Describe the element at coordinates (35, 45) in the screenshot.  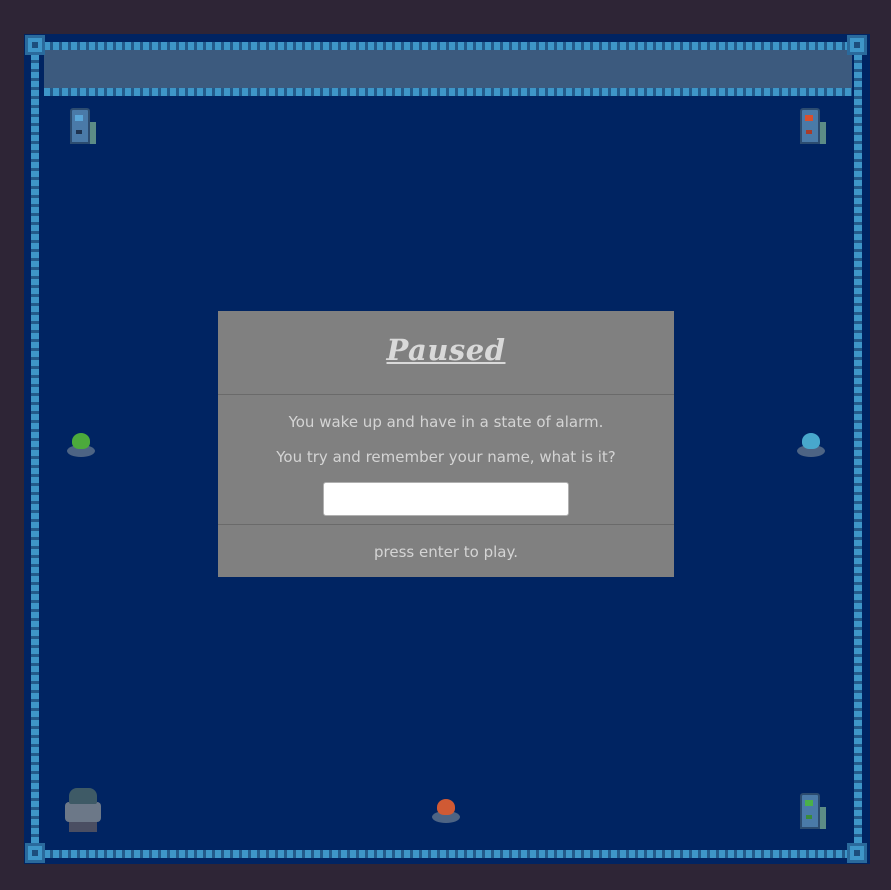
I see `pipe-corner-top-left` at that location.